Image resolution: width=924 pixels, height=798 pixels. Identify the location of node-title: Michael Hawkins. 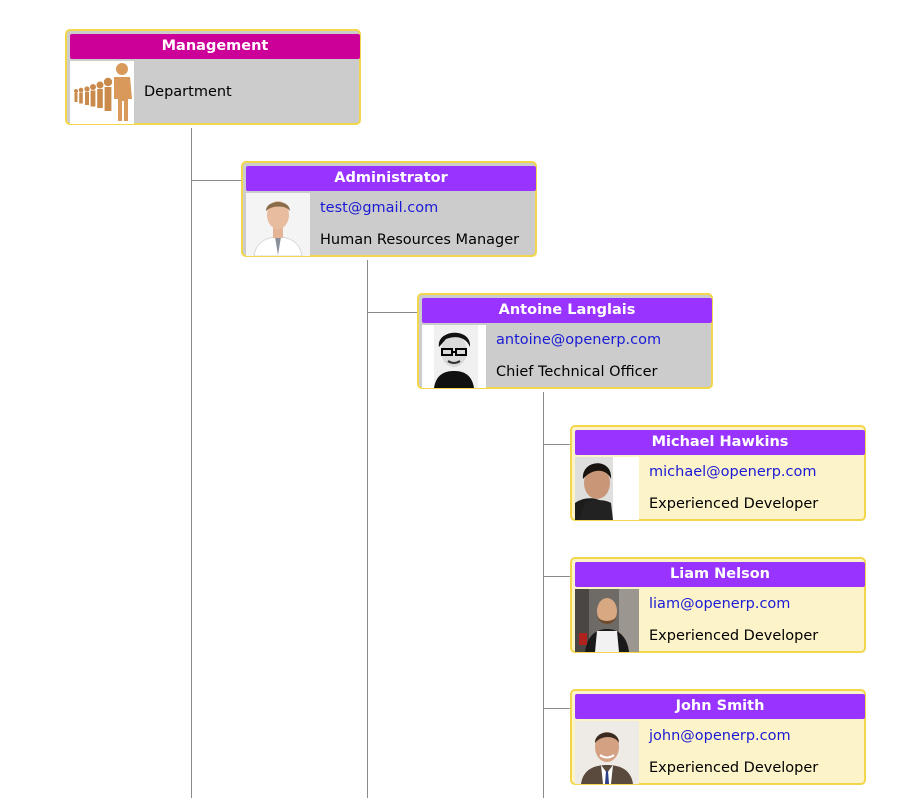
(720, 442).